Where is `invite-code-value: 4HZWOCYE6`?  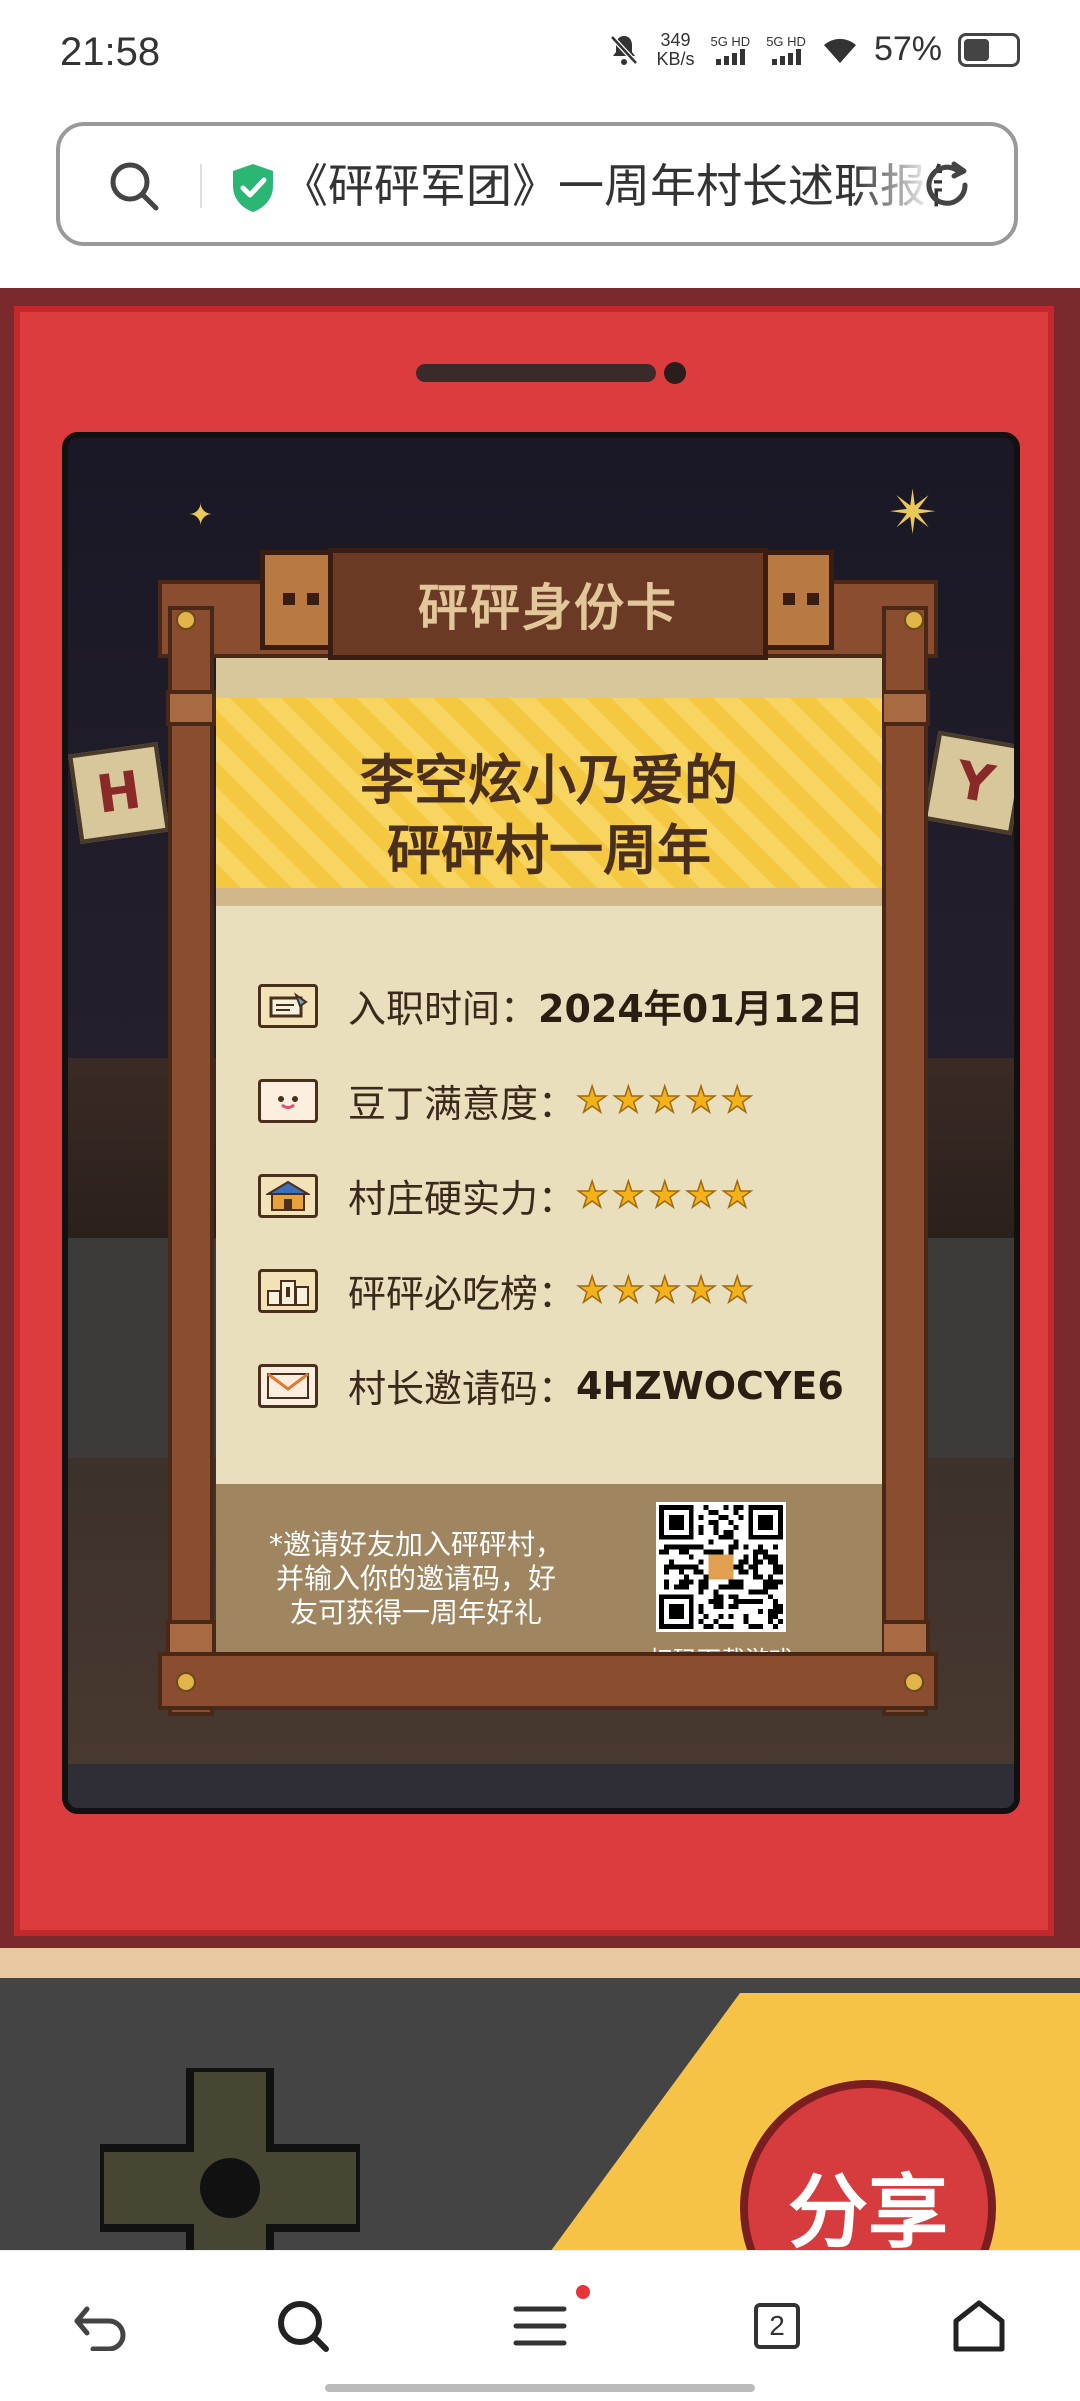 invite-code-value: 4HZWOCYE6 is located at coordinates (710, 1386).